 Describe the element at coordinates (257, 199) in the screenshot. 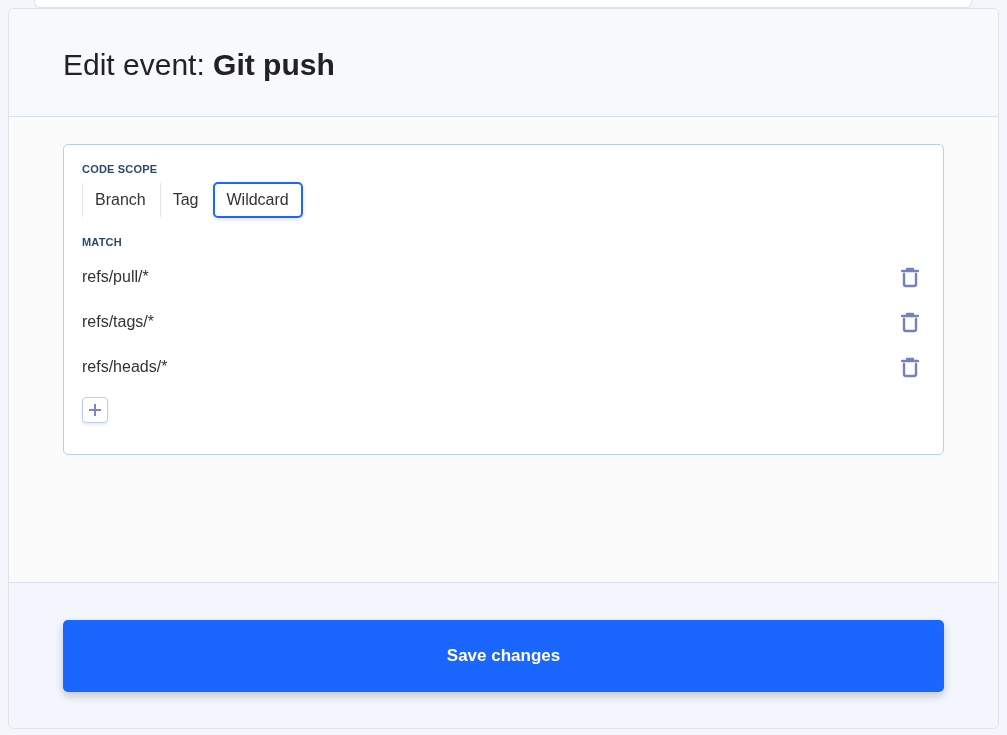

I see `scope-tab: Wildcard` at that location.